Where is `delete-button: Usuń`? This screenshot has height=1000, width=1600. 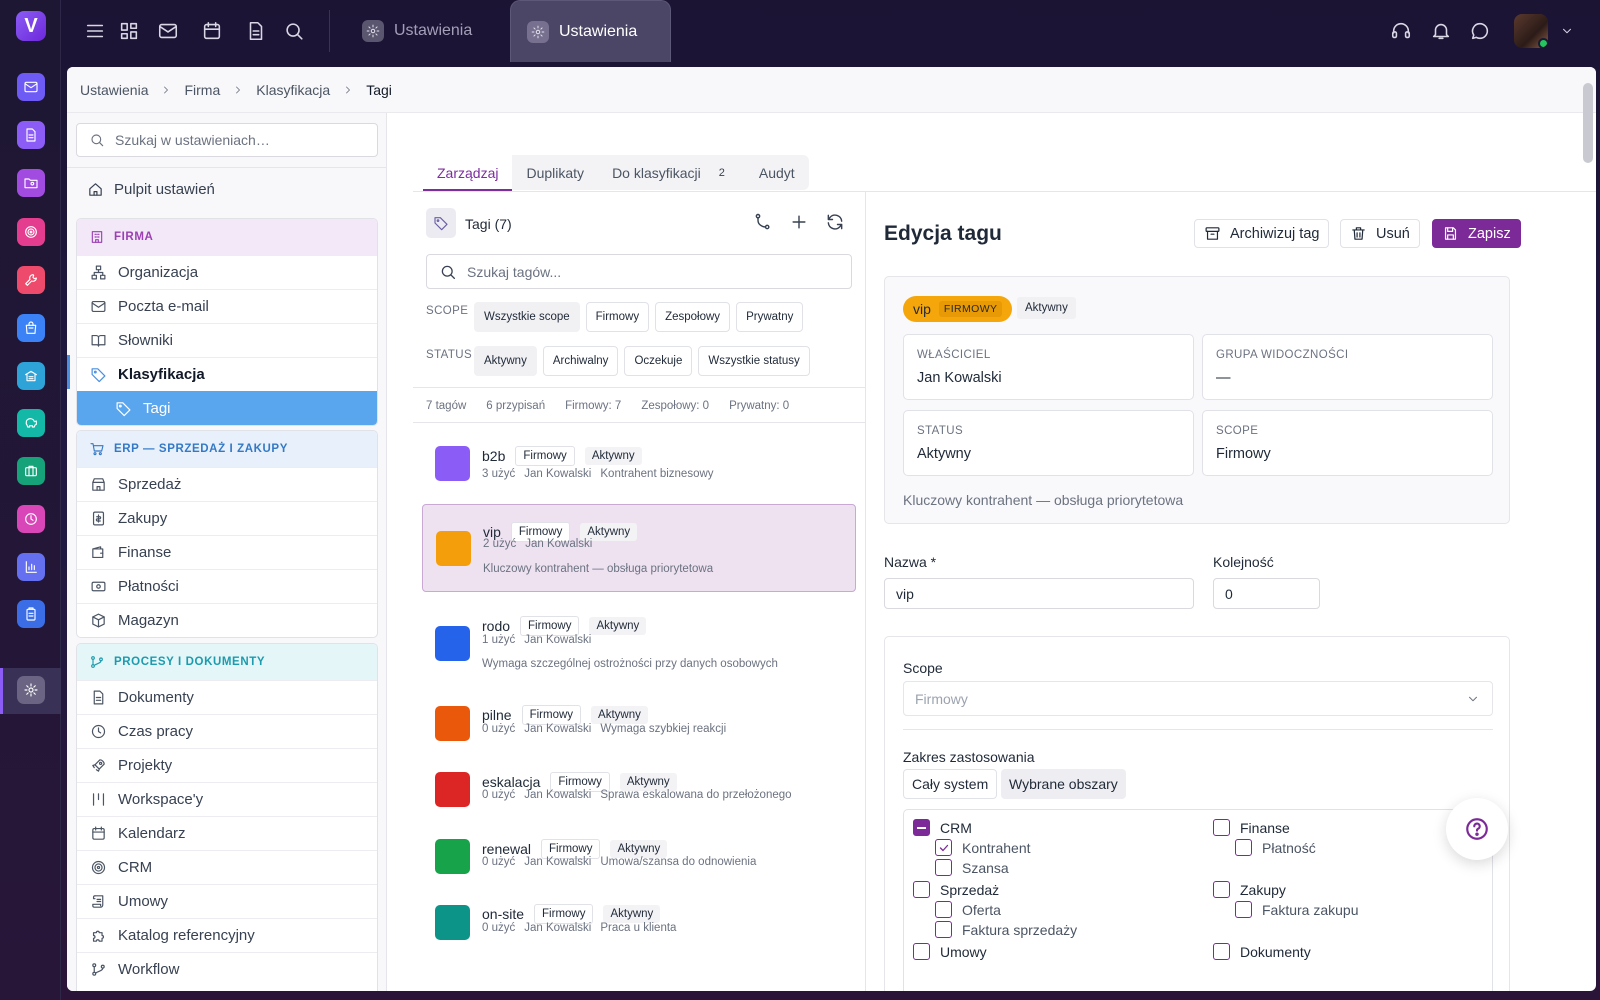 delete-button: Usuń is located at coordinates (1380, 233).